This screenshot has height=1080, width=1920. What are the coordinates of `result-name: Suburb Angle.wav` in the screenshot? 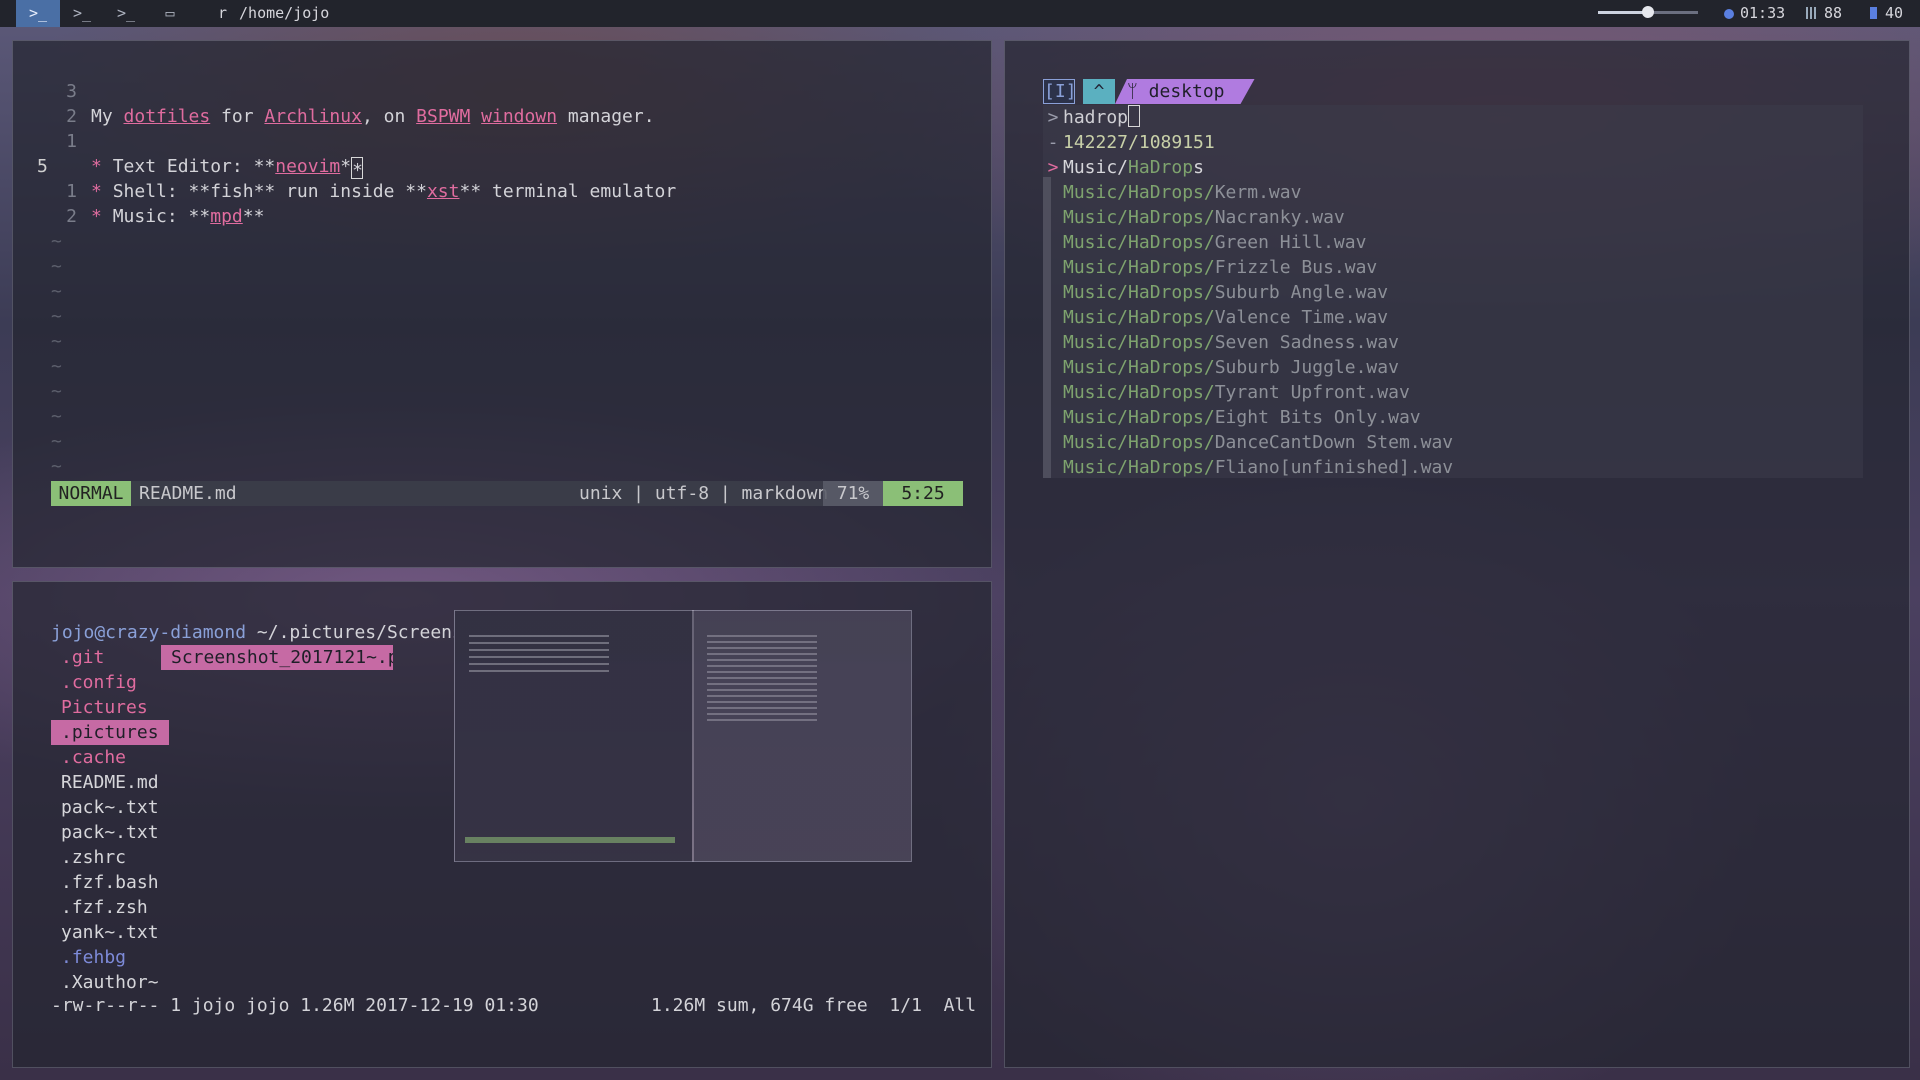 It's located at (1301, 292).